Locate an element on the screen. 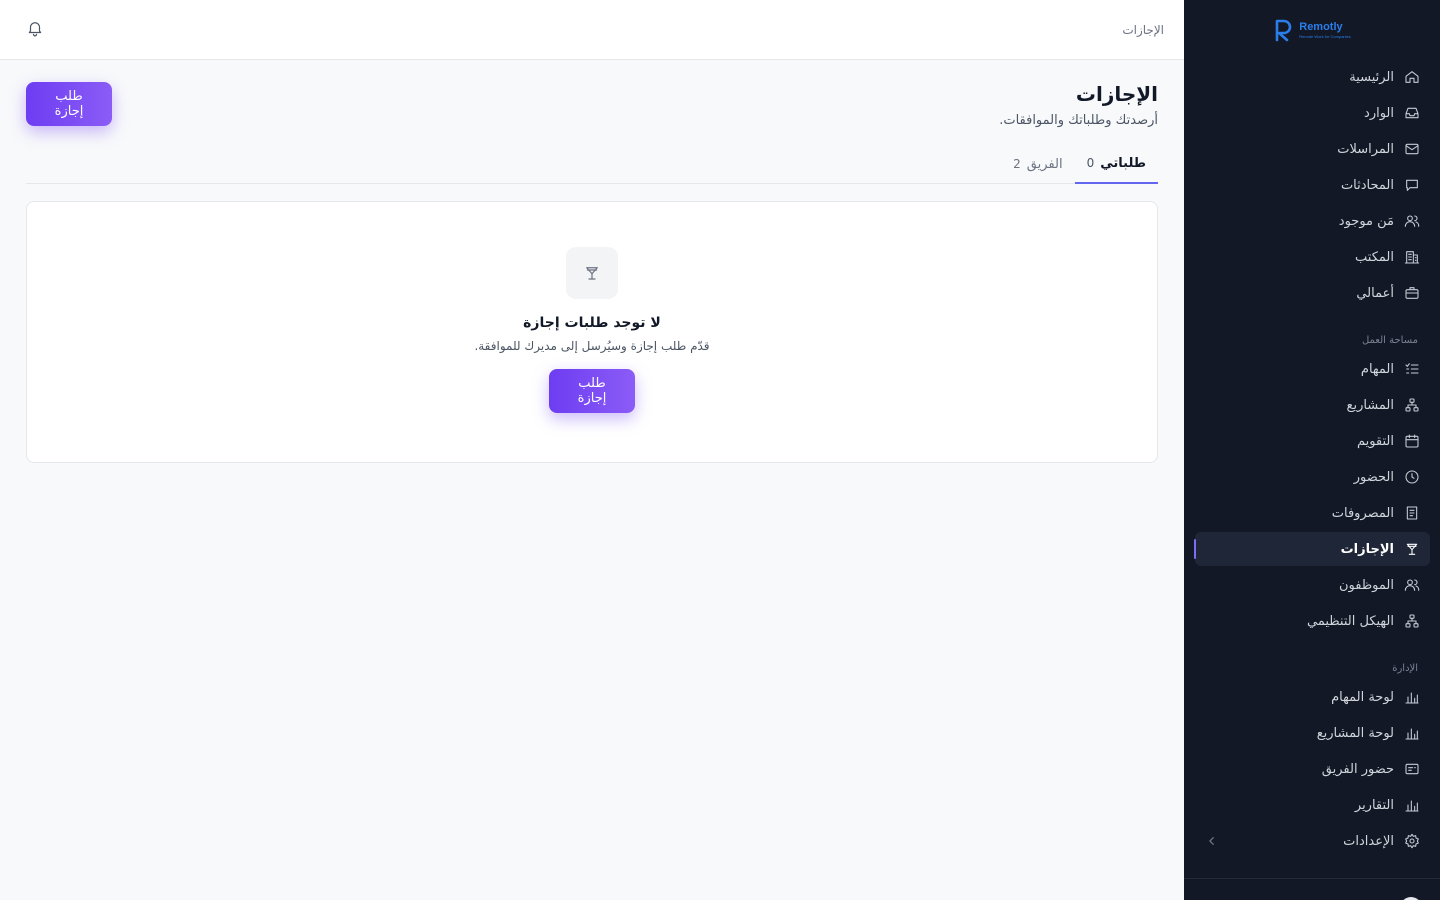 The width and height of the screenshot is (1440, 900). sidebar-item-label: المشاريع is located at coordinates (1370, 405).